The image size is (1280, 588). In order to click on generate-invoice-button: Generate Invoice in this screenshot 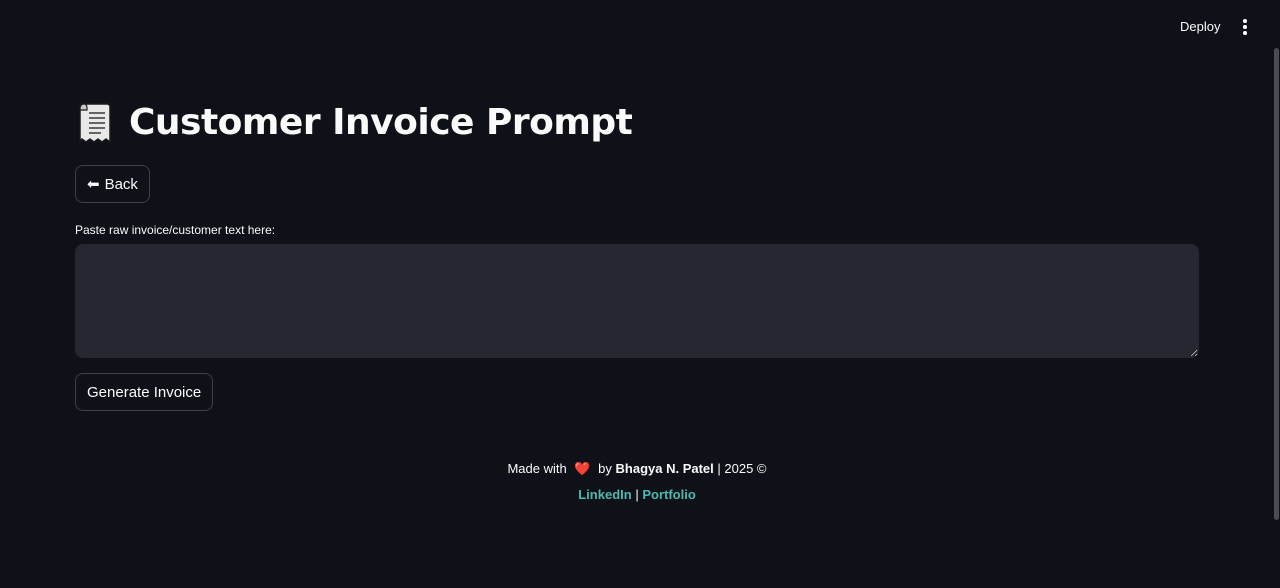, I will do `click(144, 392)`.